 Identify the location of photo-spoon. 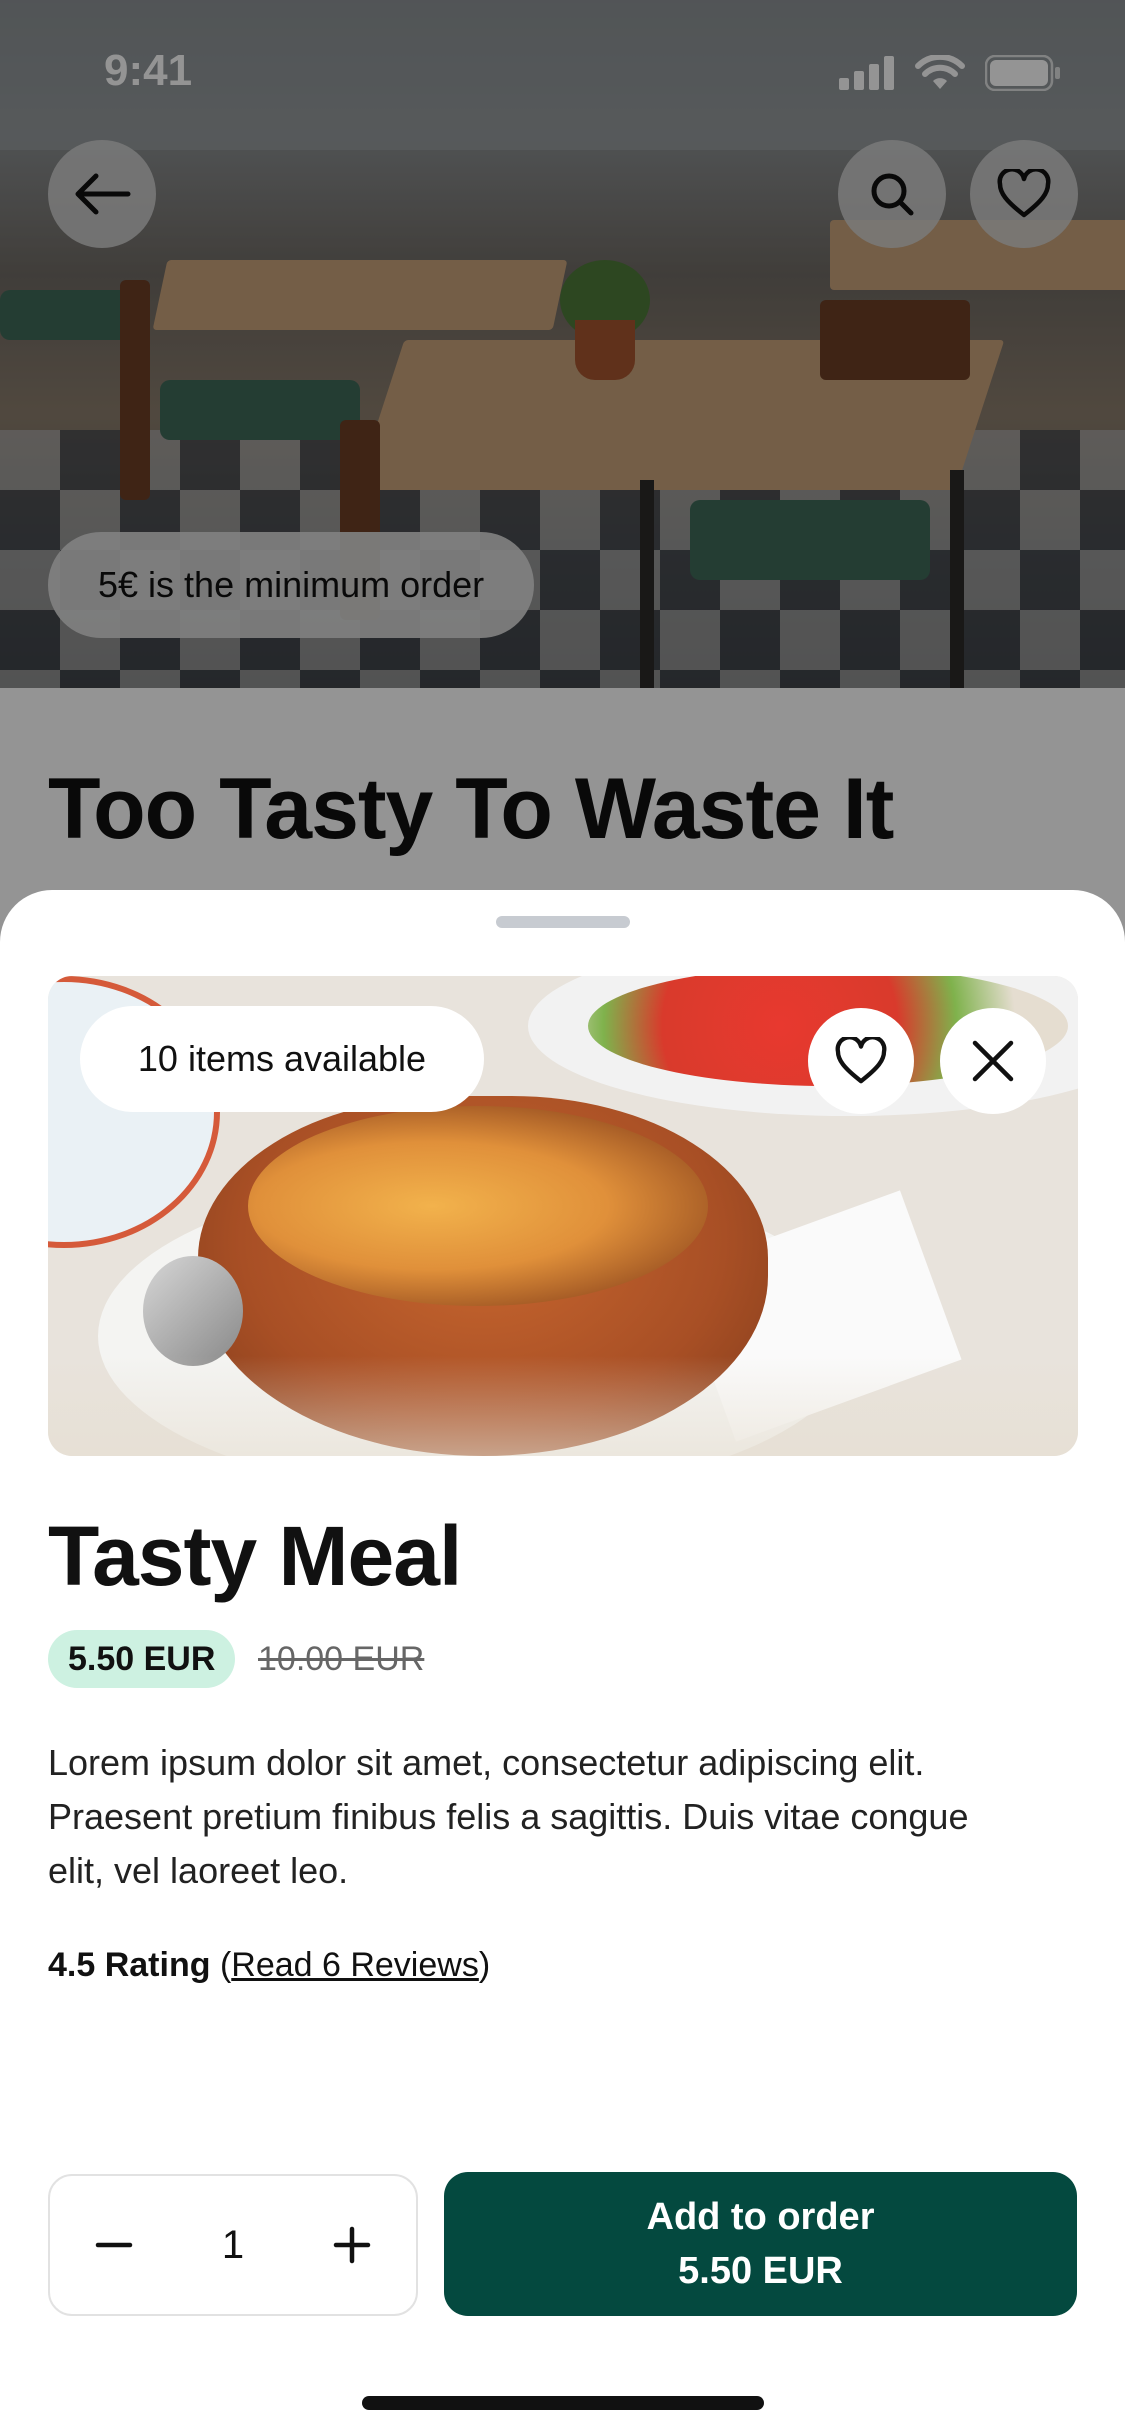
(193, 1311).